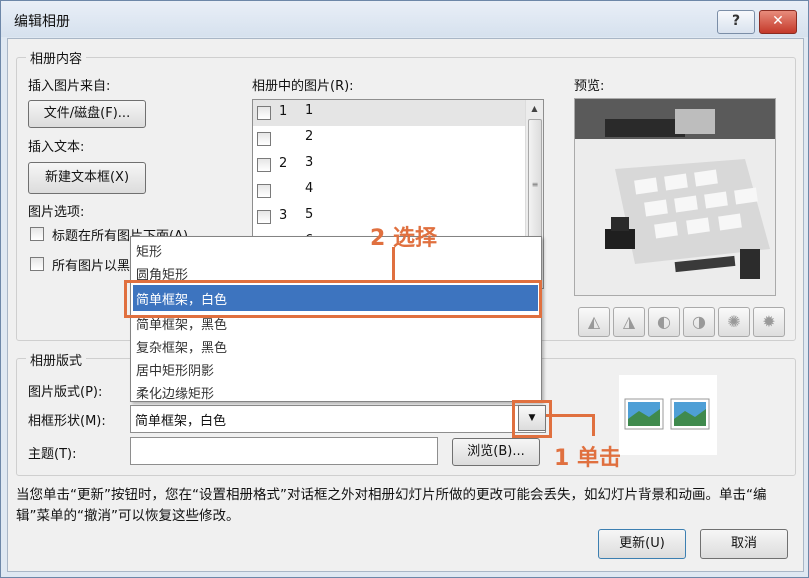 The width and height of the screenshot is (809, 578). What do you see at coordinates (181, 421) in the screenshot?
I see `frame-shape-value: 简单框架，白色` at bounding box center [181, 421].